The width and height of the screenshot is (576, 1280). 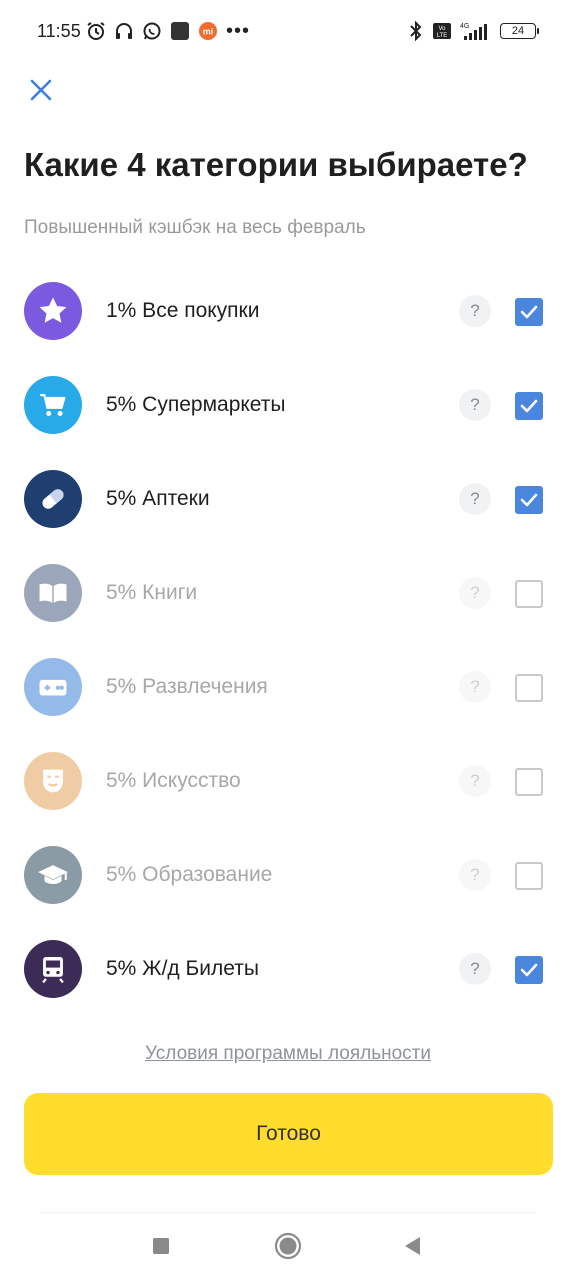 I want to click on app-square-icon, so click(x=180, y=31).